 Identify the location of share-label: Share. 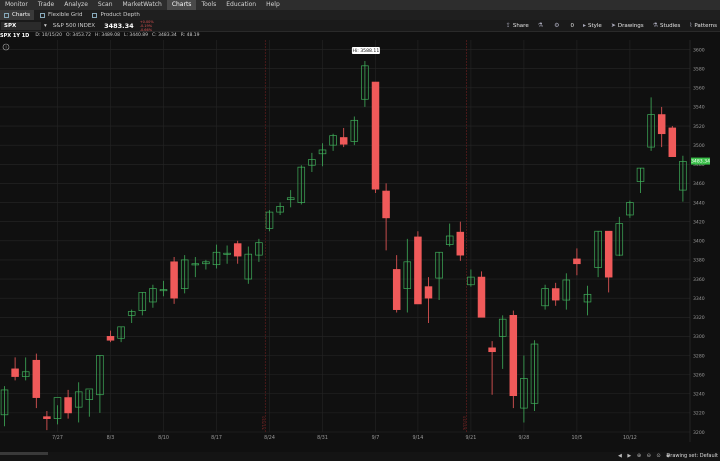
(520, 25).